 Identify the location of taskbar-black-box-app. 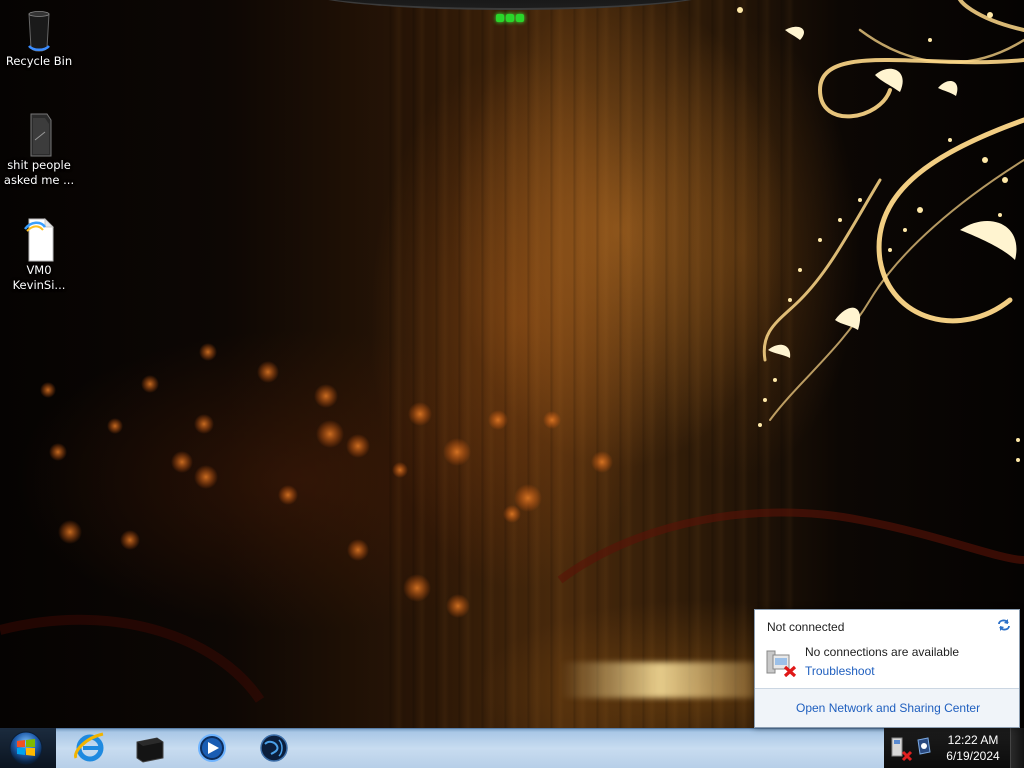
(150, 748).